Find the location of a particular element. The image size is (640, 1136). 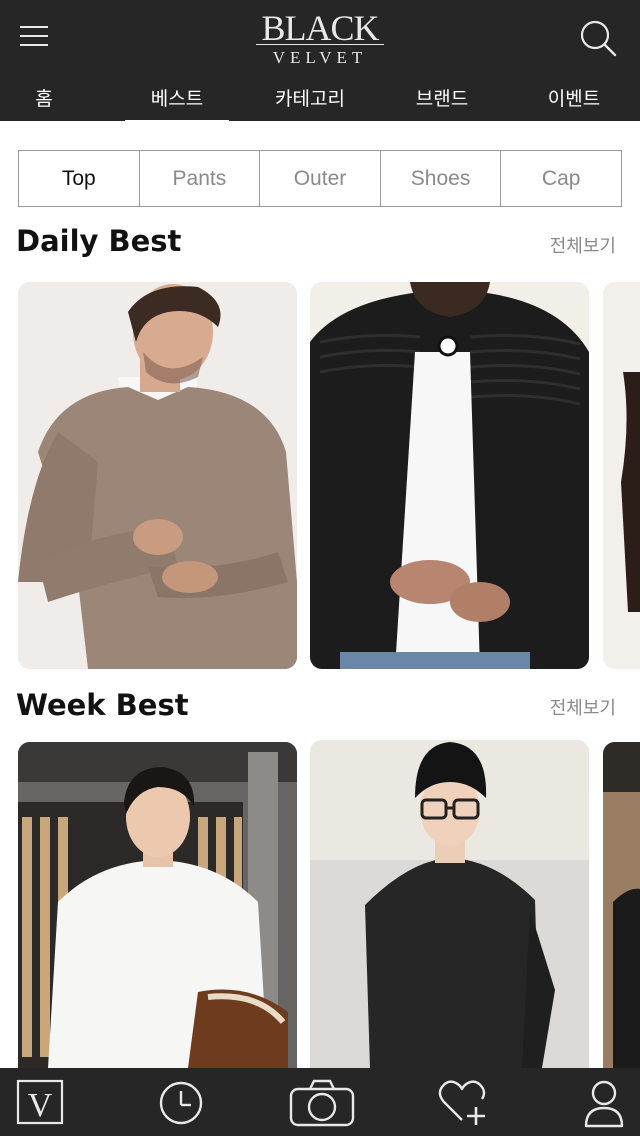

search-icon is located at coordinates (598, 38).